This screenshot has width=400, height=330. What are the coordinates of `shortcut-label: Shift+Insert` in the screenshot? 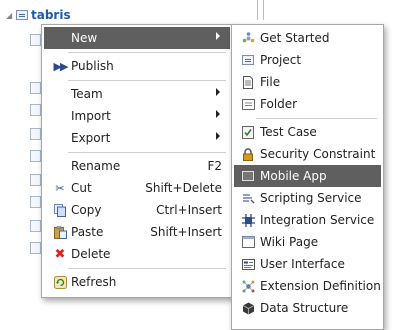 It's located at (186, 232).